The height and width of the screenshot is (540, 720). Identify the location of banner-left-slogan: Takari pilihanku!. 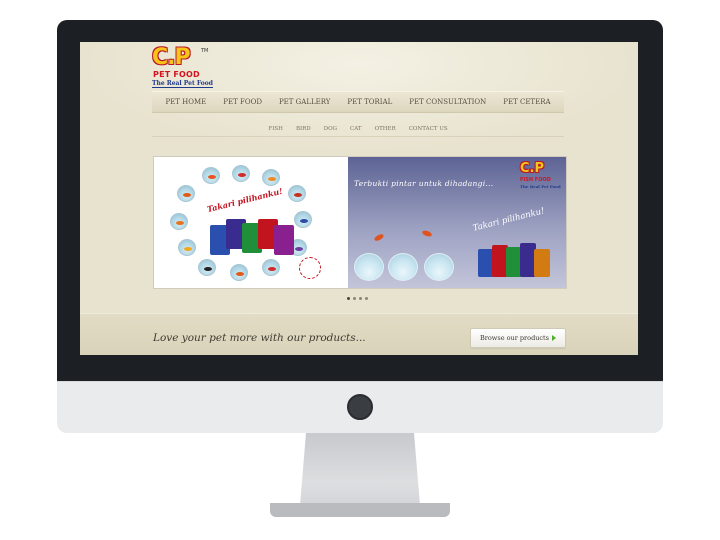
(244, 200).